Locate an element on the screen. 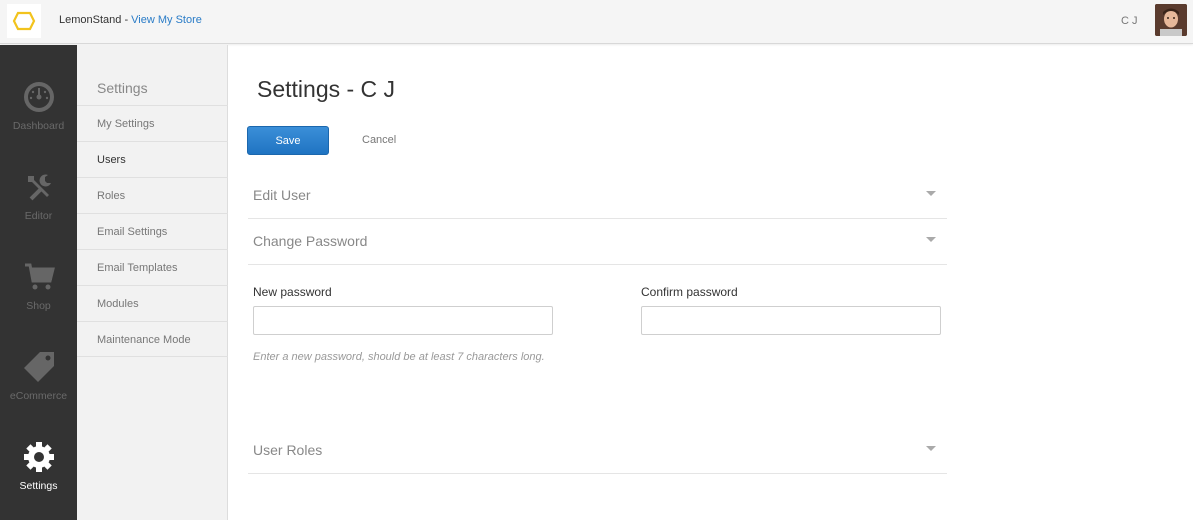  gear-icon is located at coordinates (39, 457).